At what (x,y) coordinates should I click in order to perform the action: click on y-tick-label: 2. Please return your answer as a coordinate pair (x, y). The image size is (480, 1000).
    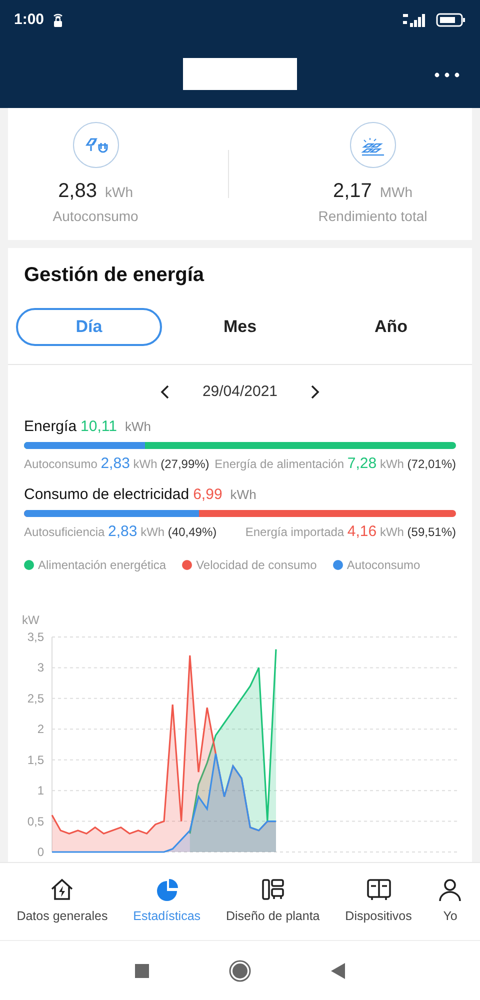
    Looking at the image, I should click on (40, 729).